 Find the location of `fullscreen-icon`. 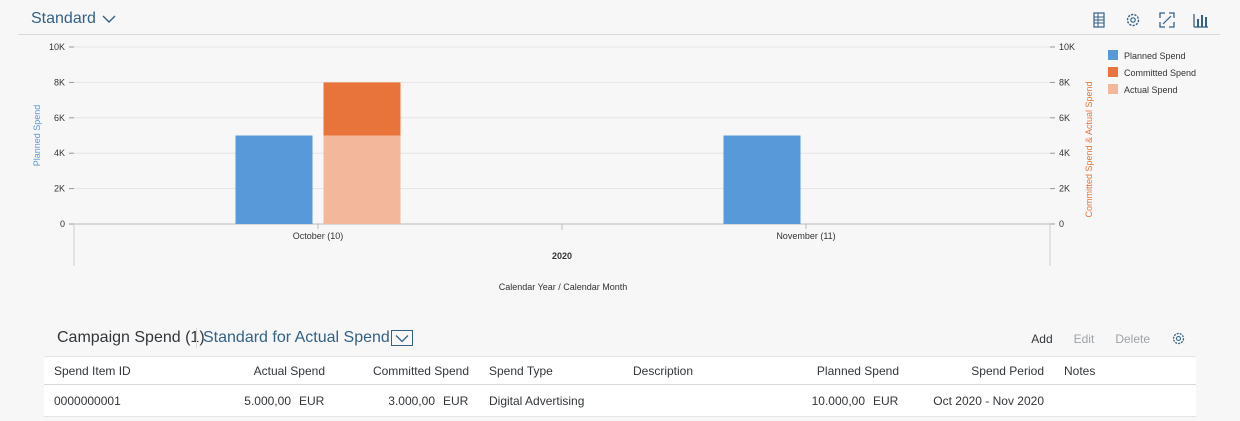

fullscreen-icon is located at coordinates (1167, 20).